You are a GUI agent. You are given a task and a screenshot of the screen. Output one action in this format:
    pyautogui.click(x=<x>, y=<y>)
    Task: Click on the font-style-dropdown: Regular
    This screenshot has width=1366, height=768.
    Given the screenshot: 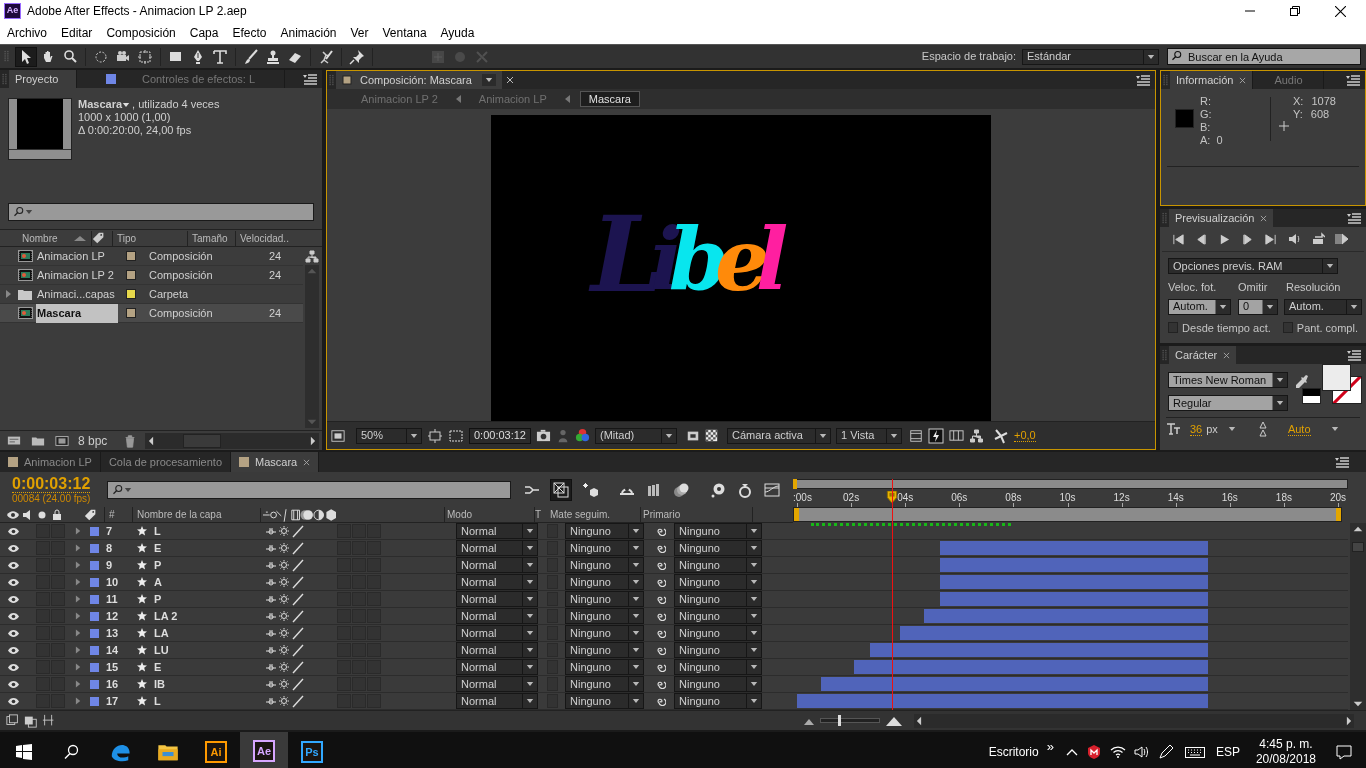 What is the action you would take?
    pyautogui.click(x=1228, y=403)
    